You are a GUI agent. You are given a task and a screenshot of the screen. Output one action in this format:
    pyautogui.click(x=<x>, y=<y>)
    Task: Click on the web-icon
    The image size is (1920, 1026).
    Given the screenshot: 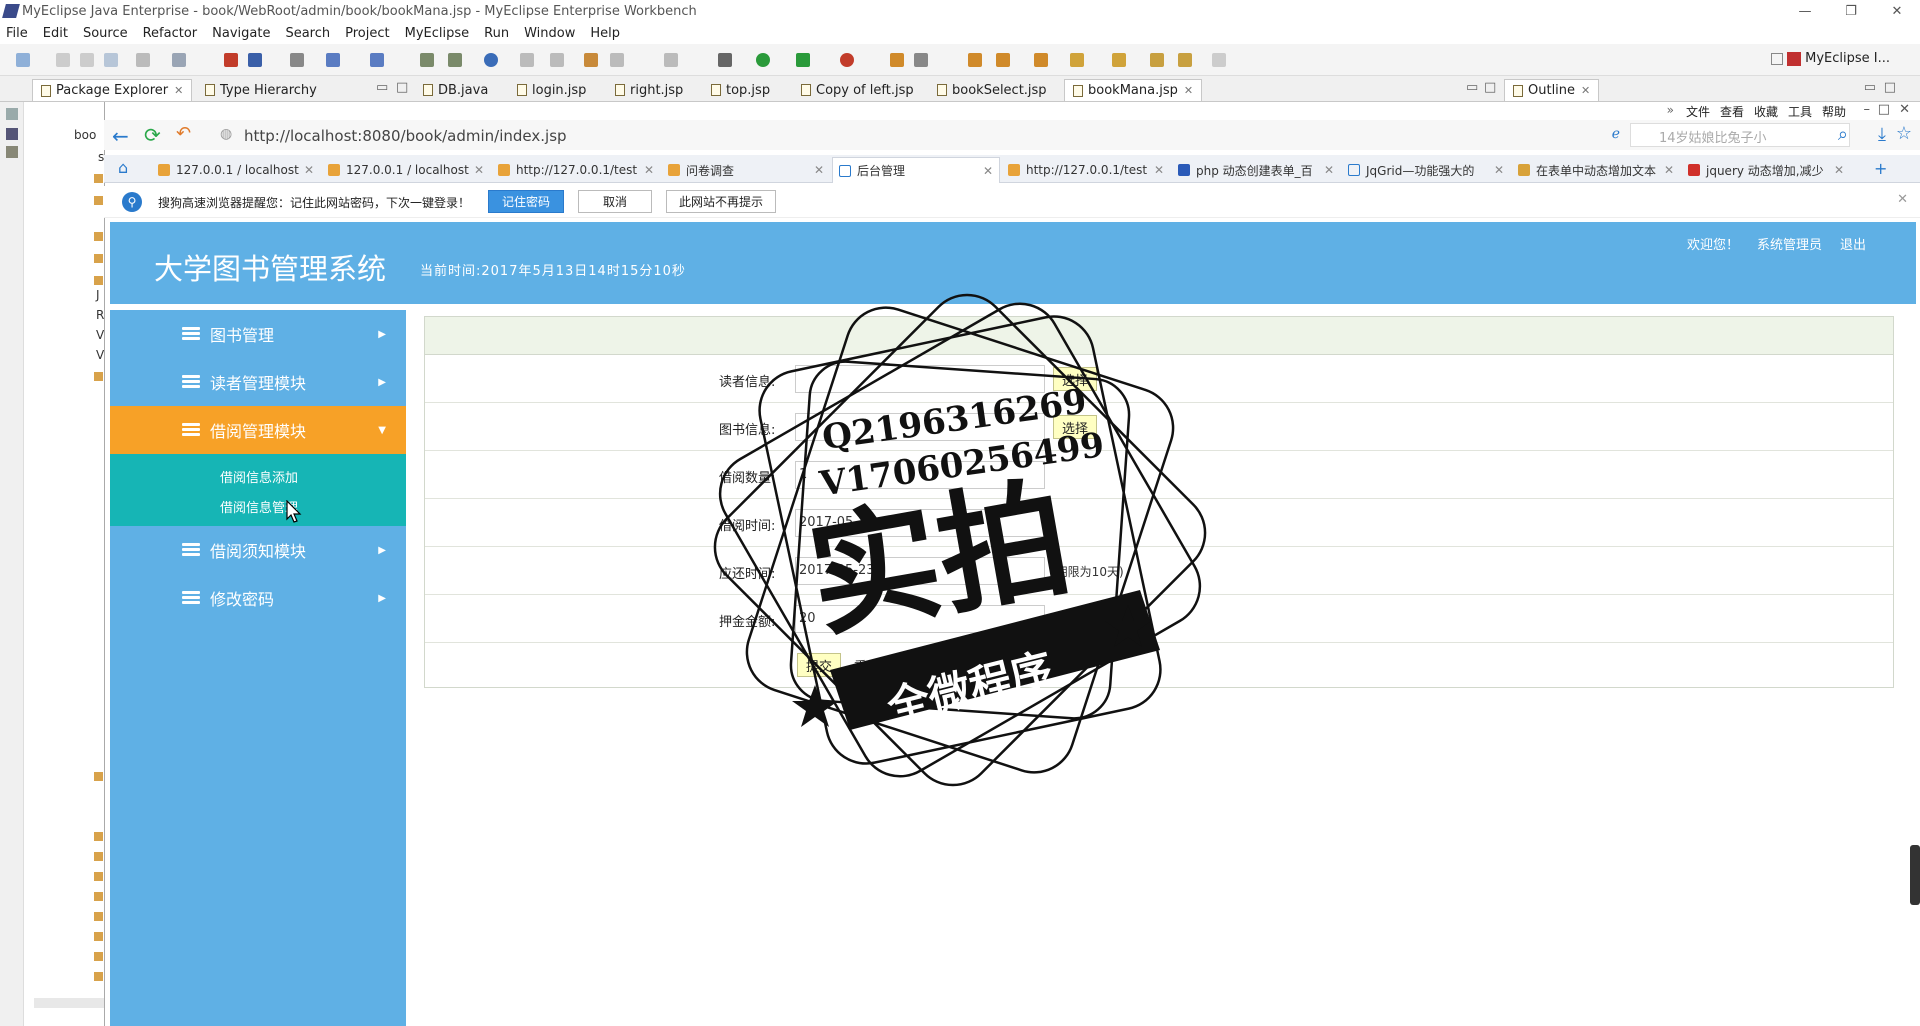 What is the action you would take?
    pyautogui.click(x=427, y=60)
    